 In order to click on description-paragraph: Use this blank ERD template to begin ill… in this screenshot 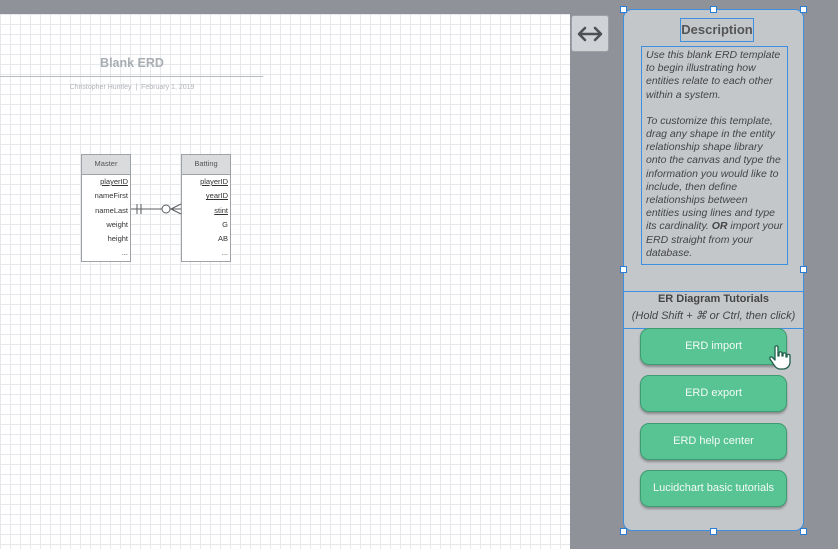, I will do `click(713, 75)`.